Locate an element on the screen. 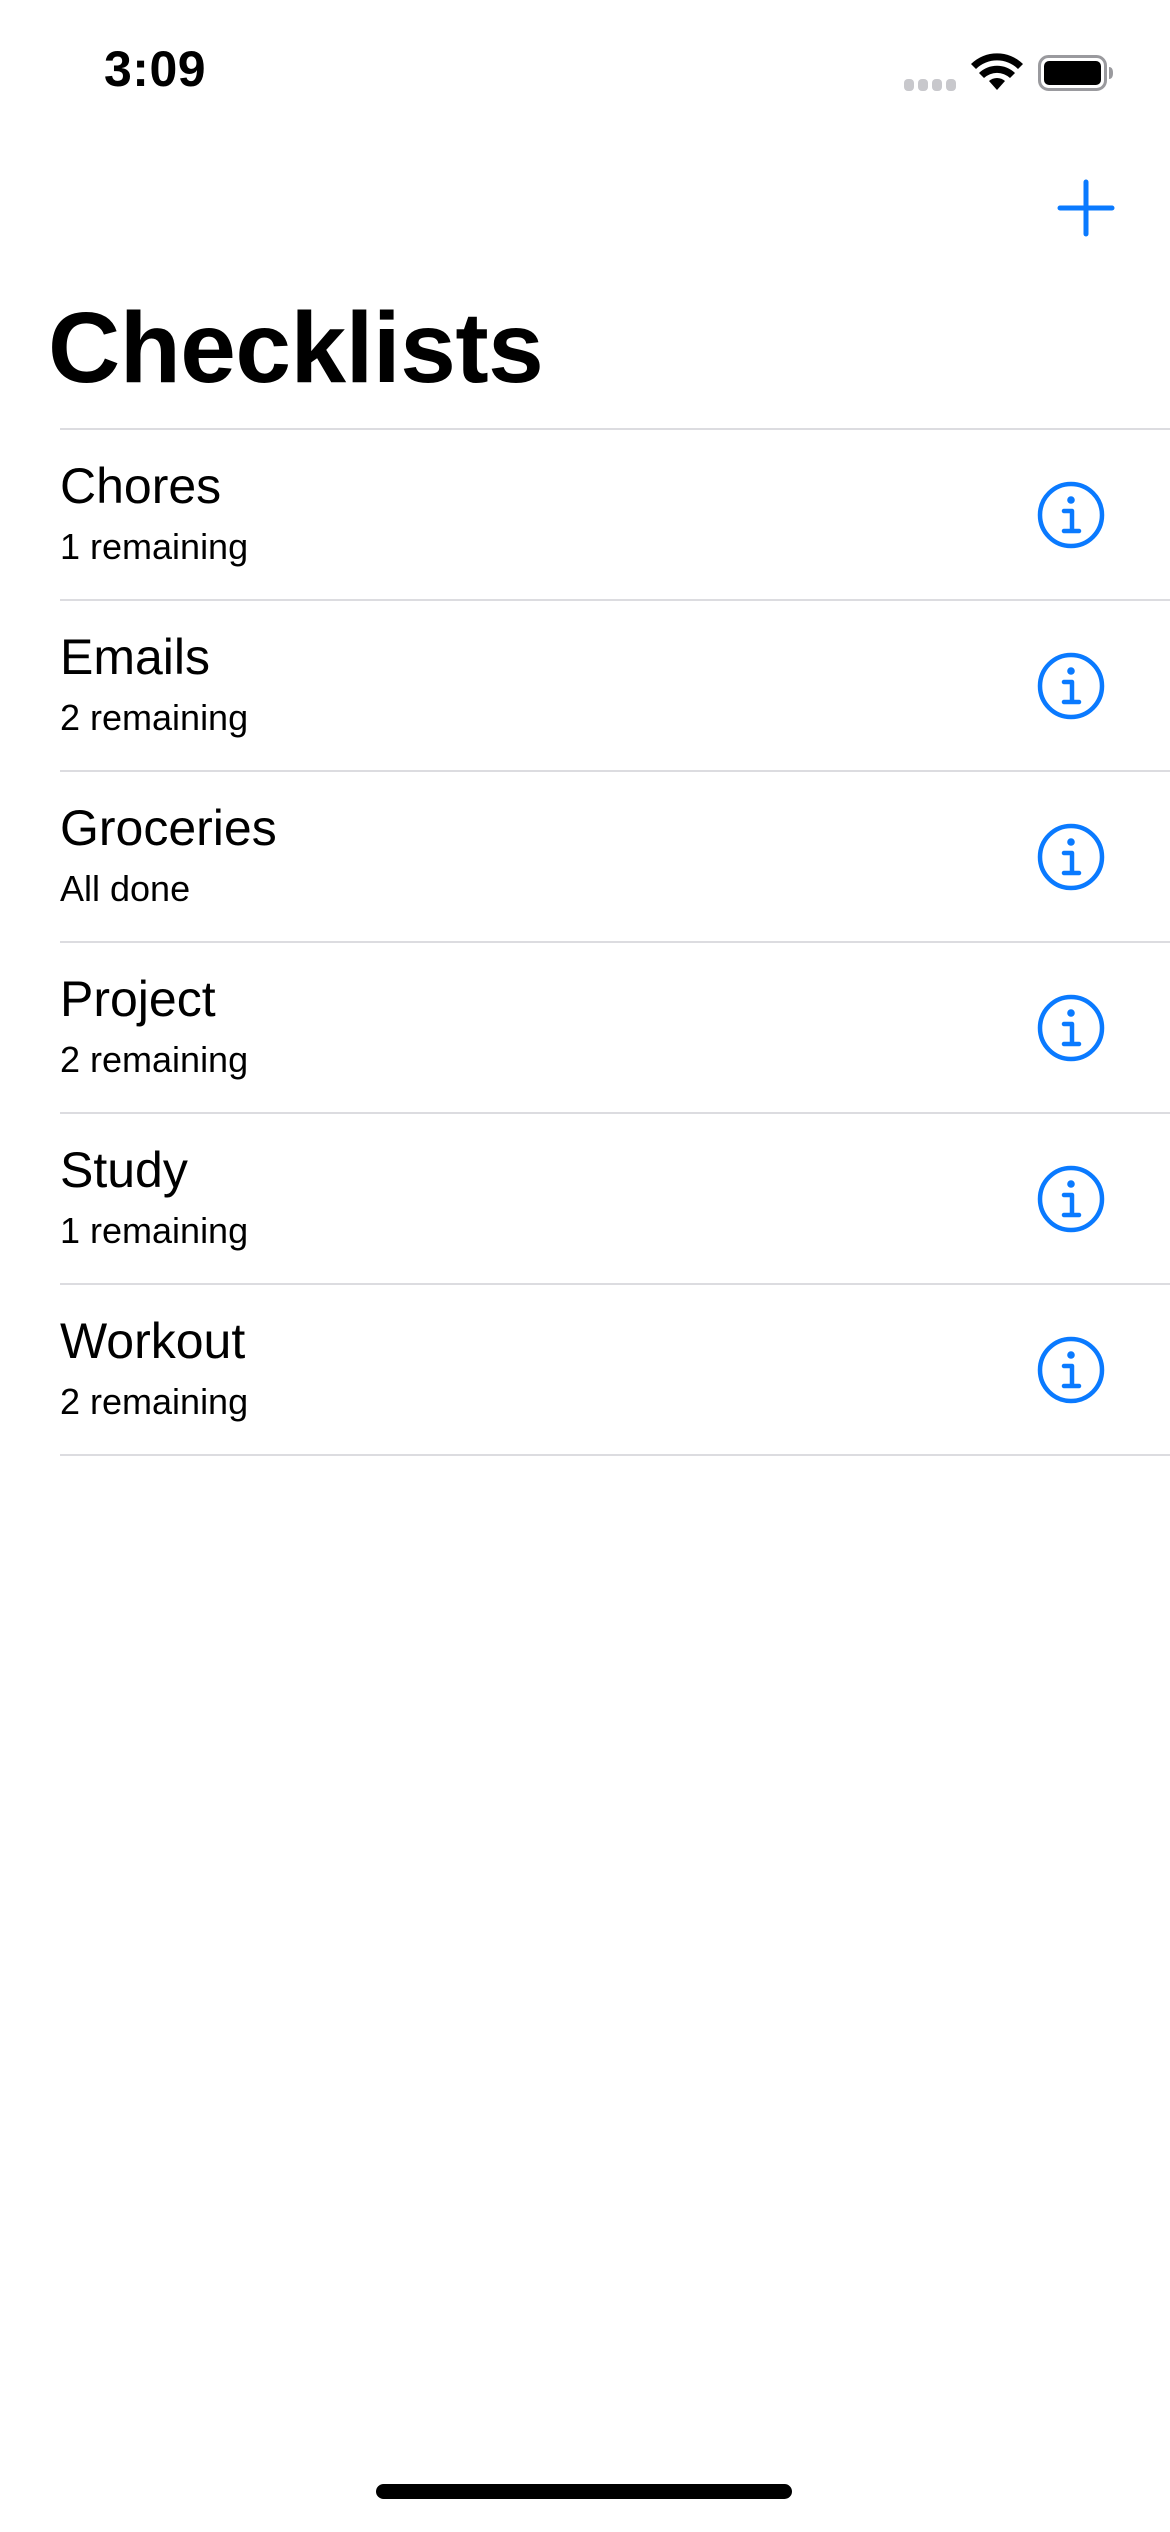  wifi-icon is located at coordinates (997, 71).